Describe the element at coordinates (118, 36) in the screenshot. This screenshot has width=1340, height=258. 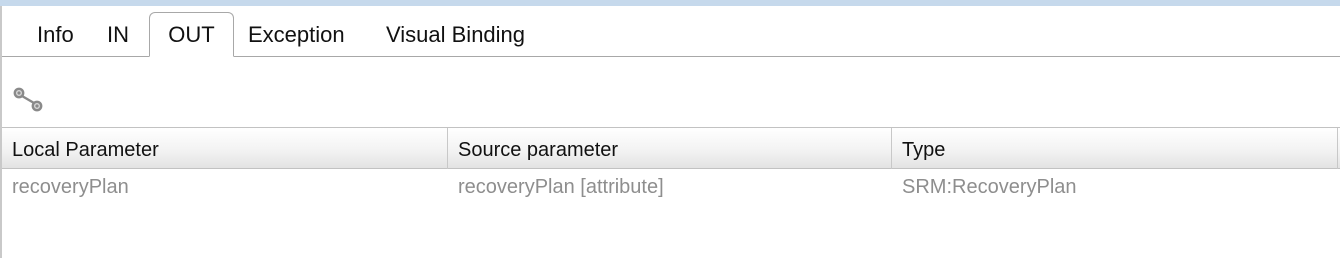
I see `tab-in: IN` at that location.